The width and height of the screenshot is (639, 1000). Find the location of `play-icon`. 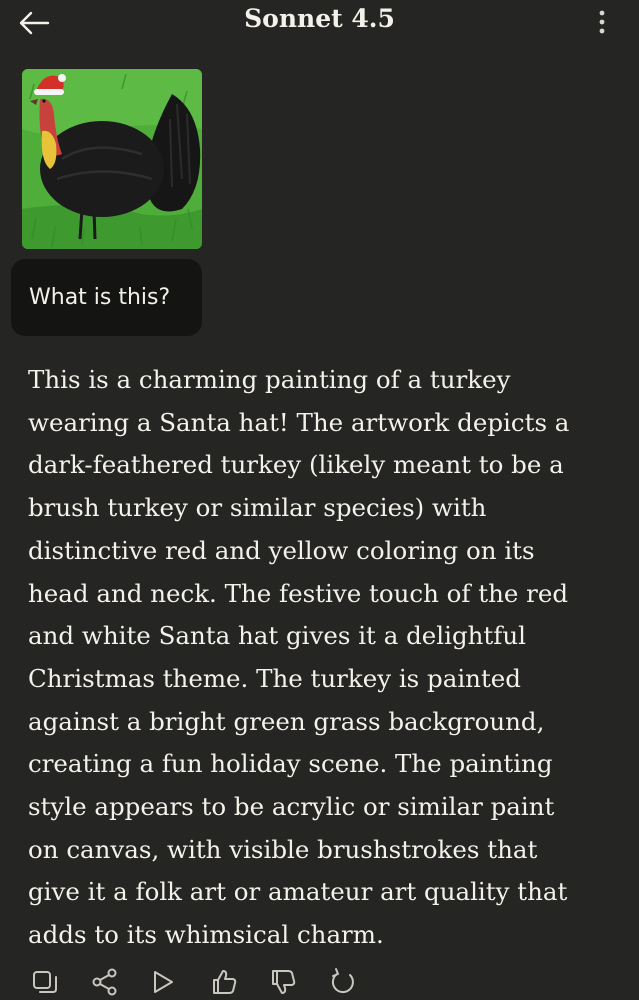

play-icon is located at coordinates (163, 982).